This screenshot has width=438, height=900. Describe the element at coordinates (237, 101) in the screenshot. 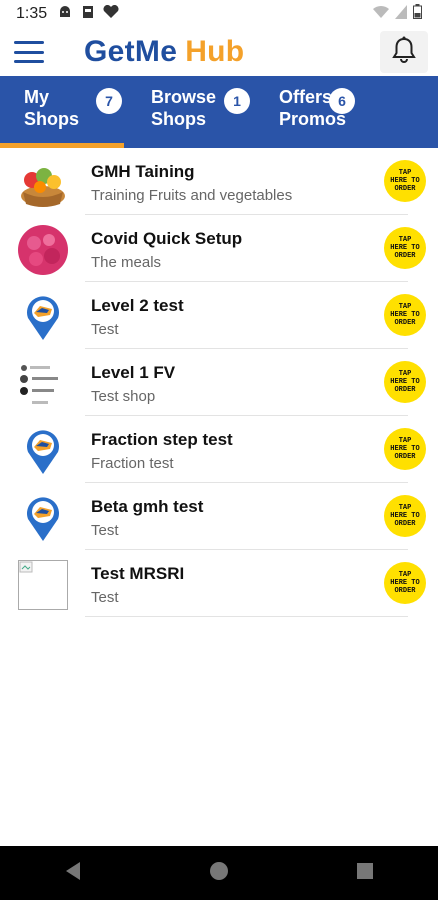

I see `tab-badge: 1` at that location.